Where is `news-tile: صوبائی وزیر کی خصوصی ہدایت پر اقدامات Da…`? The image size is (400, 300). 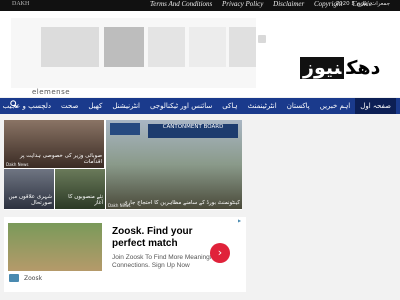
news-tile: صوبائی وزیر کی خصوصی ہدایت پر اقدامات Da… is located at coordinates (54, 144).